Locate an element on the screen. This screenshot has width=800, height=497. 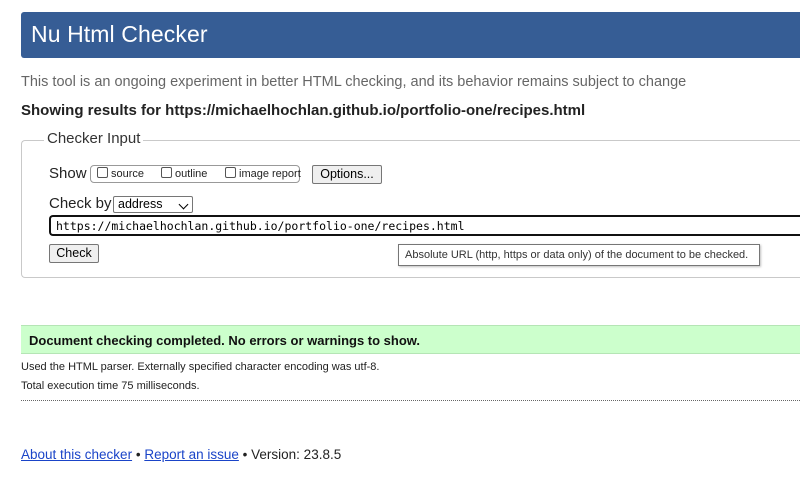
chevron-down-icon is located at coordinates (183, 204).